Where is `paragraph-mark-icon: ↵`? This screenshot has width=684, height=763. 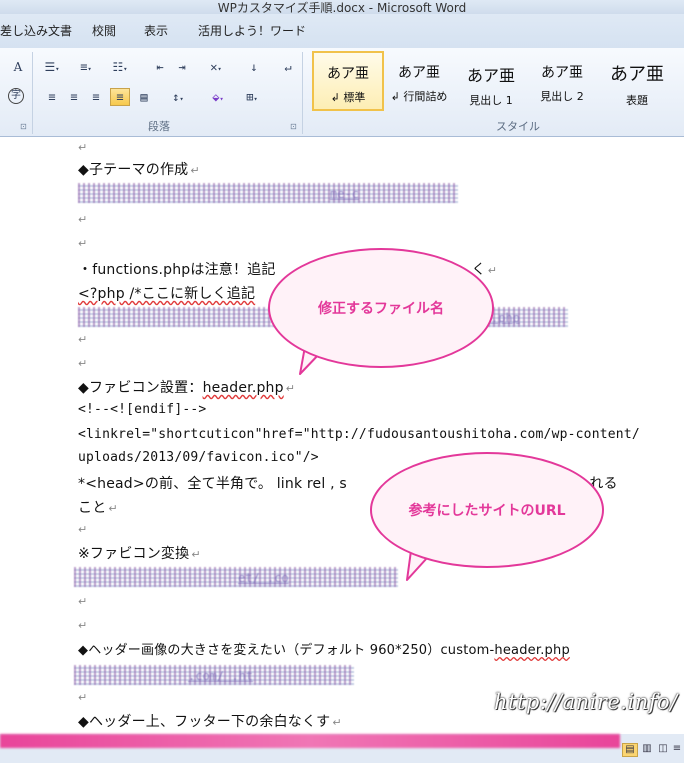 paragraph-mark-icon: ↵ is located at coordinates (288, 67).